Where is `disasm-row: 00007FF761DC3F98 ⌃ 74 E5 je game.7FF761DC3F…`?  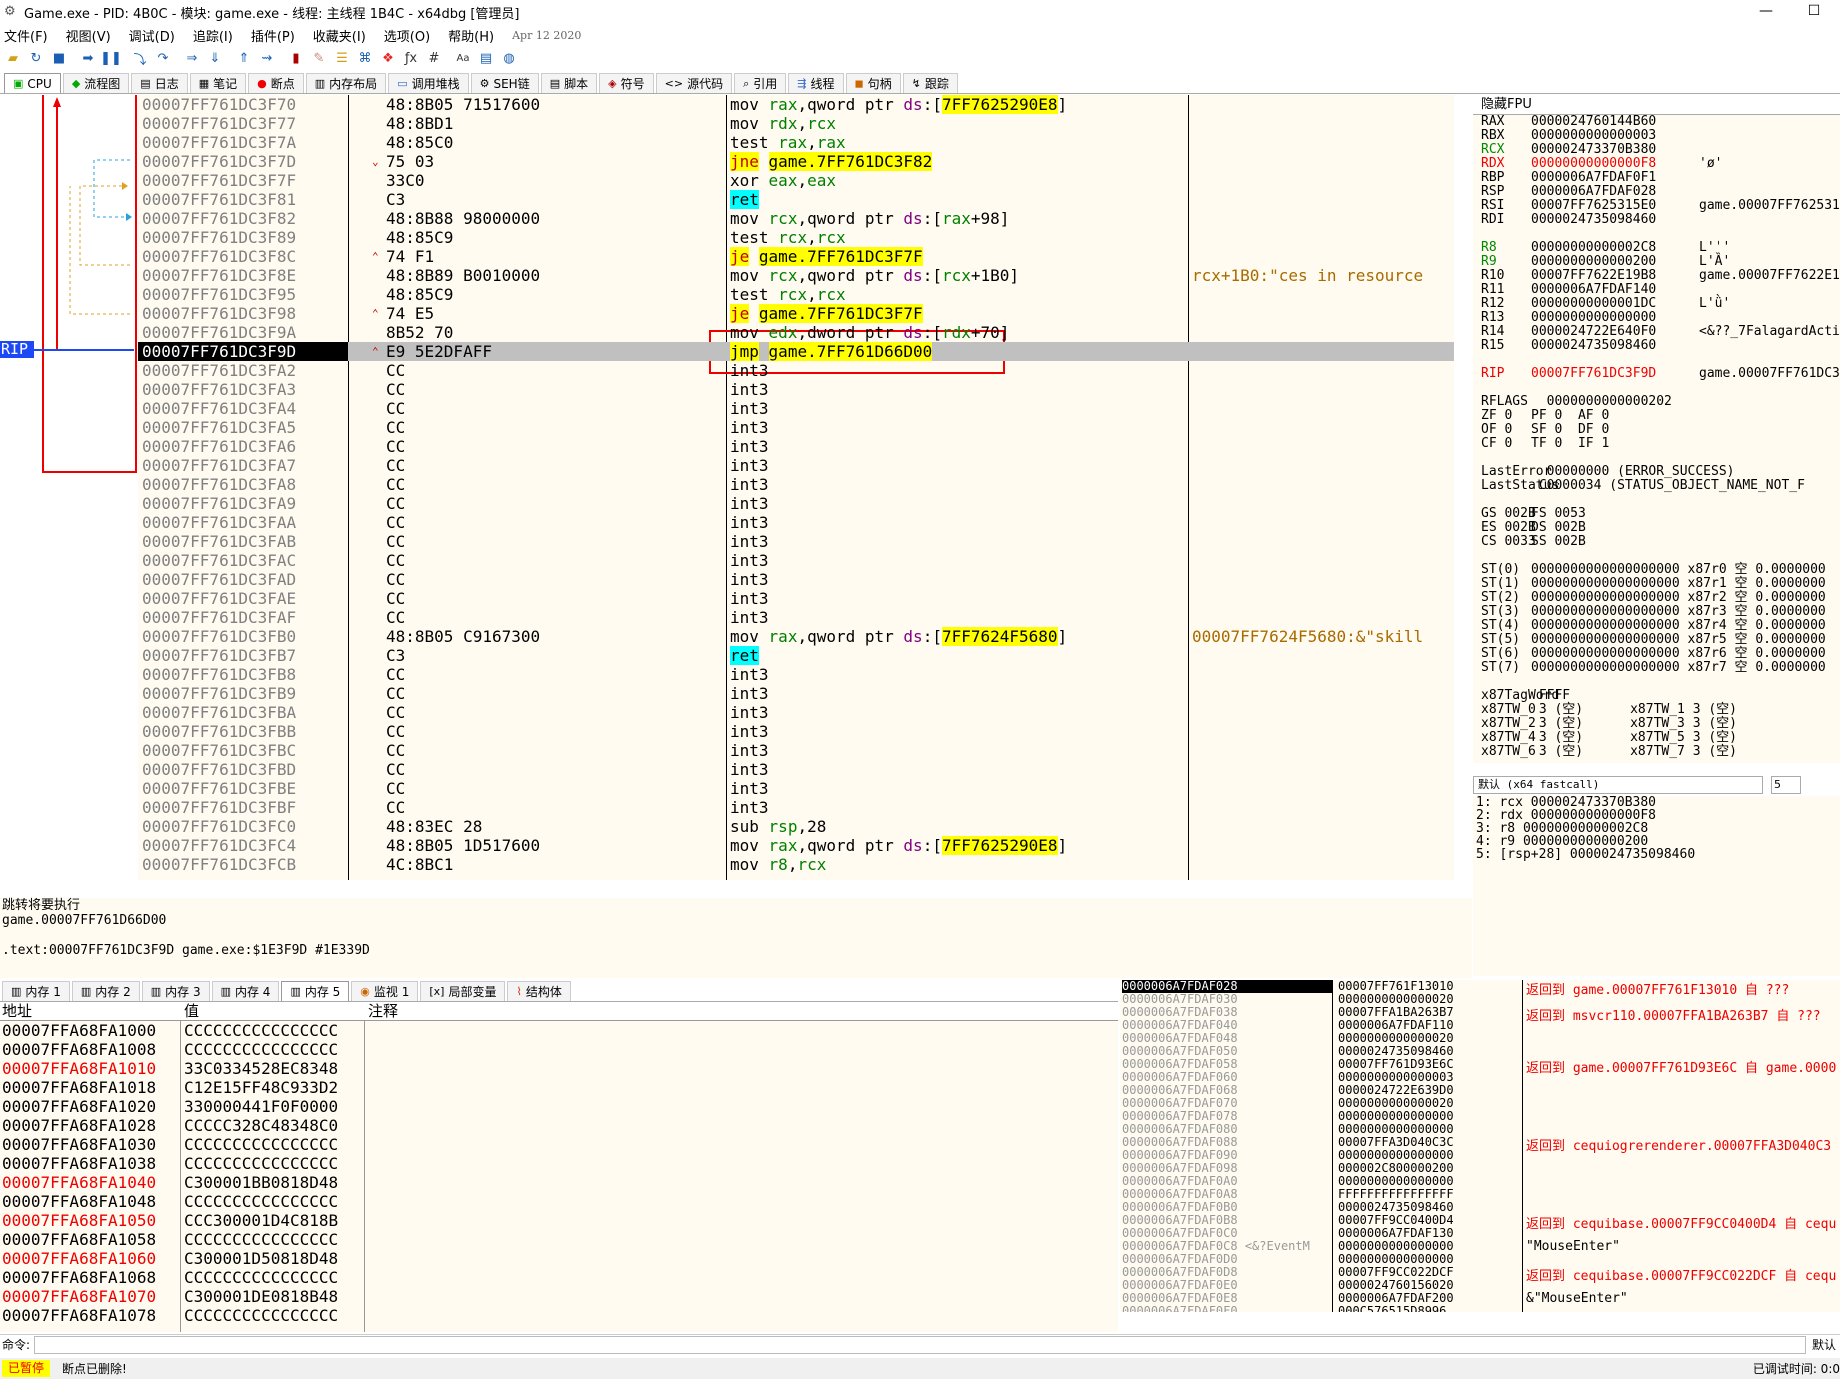 disasm-row: 00007FF761DC3F98 ⌃ 74 E5 je game.7FF761DC3F… is located at coordinates (796, 313).